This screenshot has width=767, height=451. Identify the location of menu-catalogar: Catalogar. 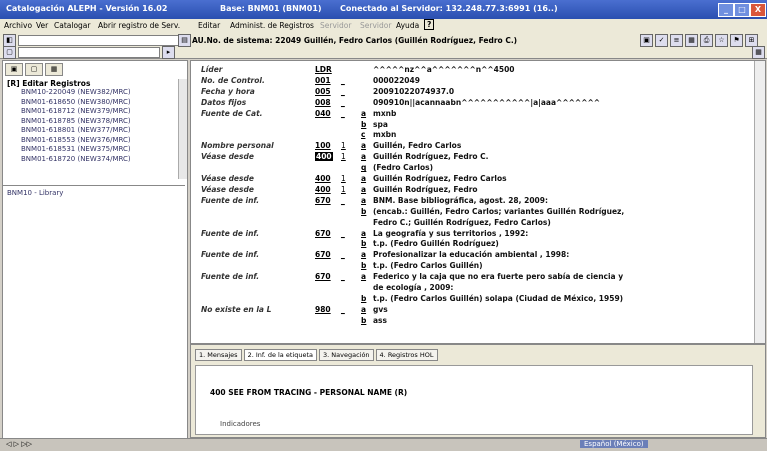
(72, 25).